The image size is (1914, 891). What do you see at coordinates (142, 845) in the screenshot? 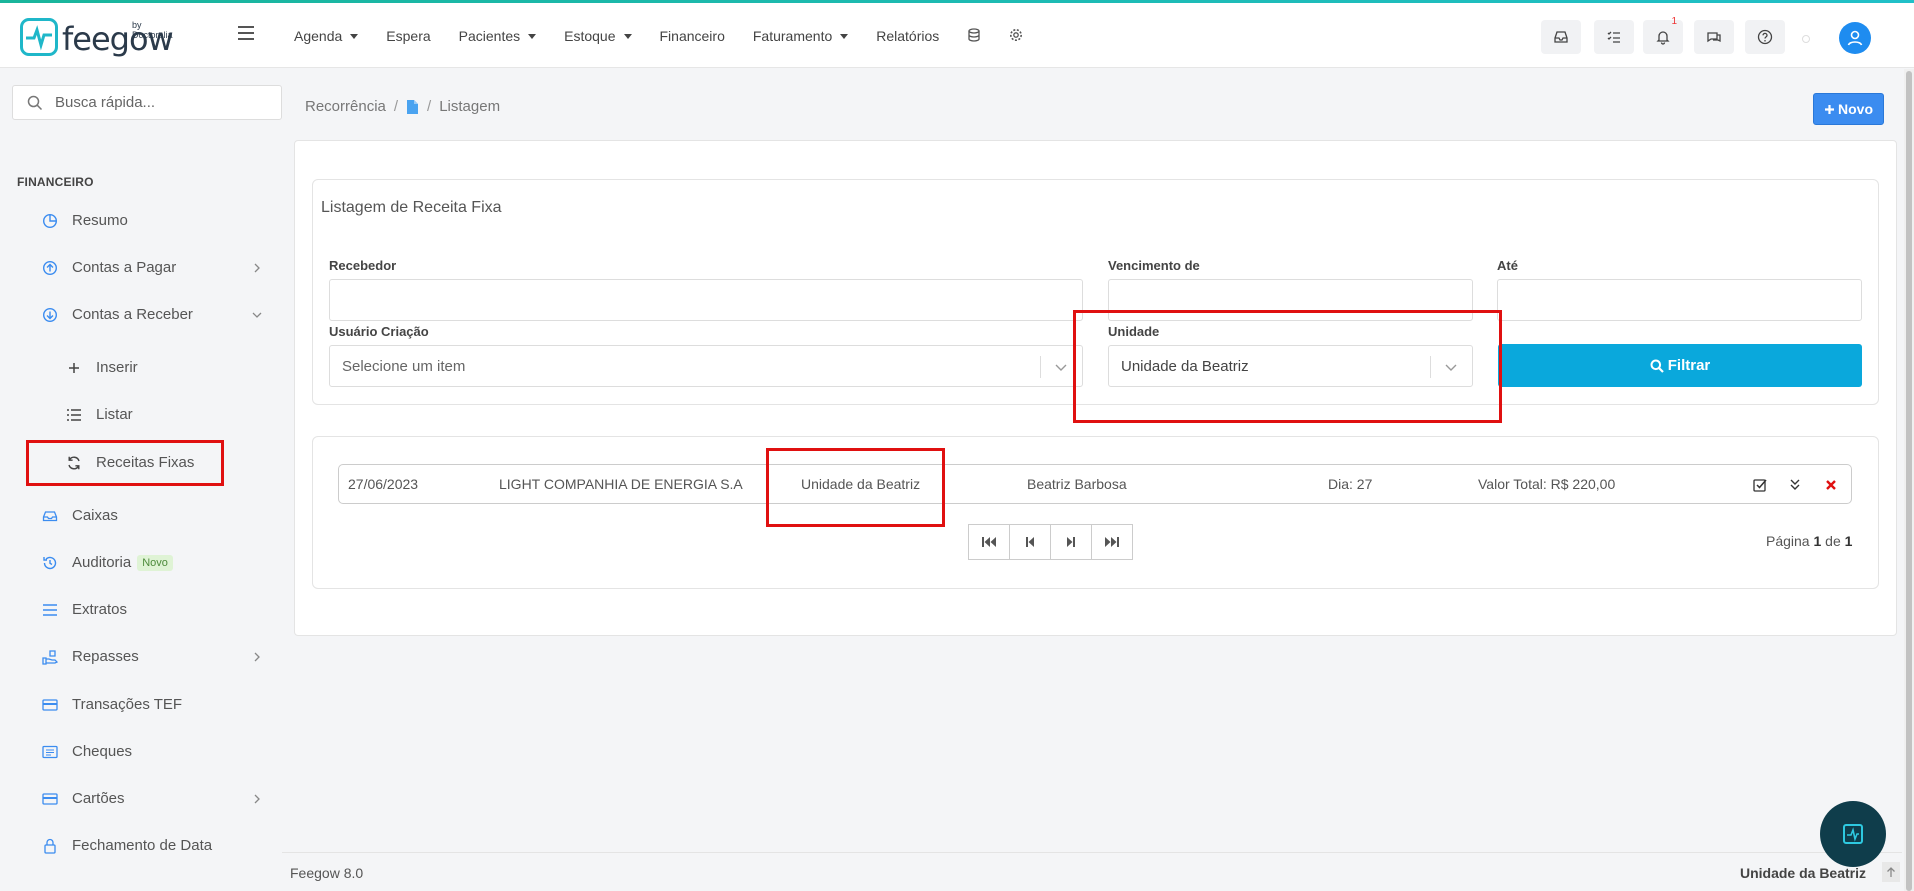
I see `sidebar-item-label: Fechamento de Data` at bounding box center [142, 845].